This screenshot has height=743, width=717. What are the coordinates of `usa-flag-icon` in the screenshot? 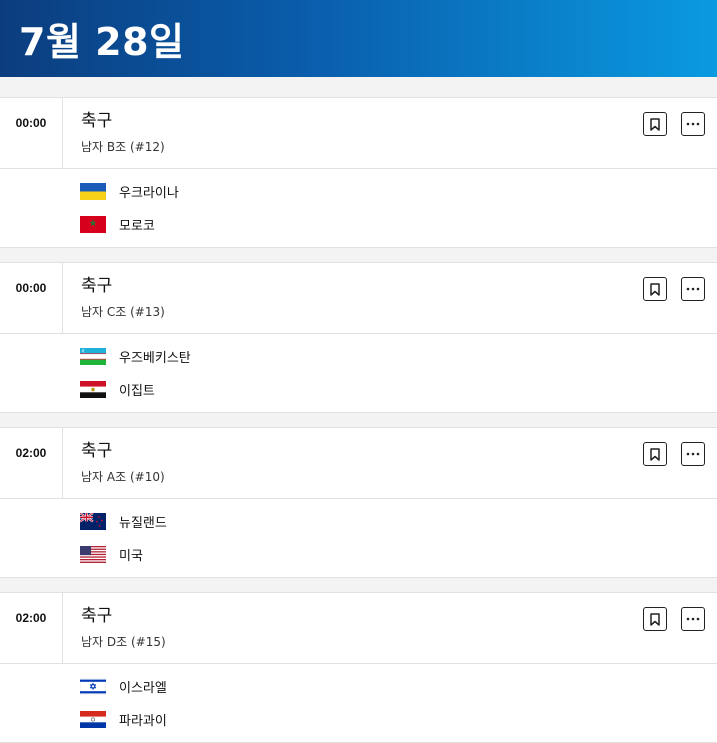 It's located at (93, 554).